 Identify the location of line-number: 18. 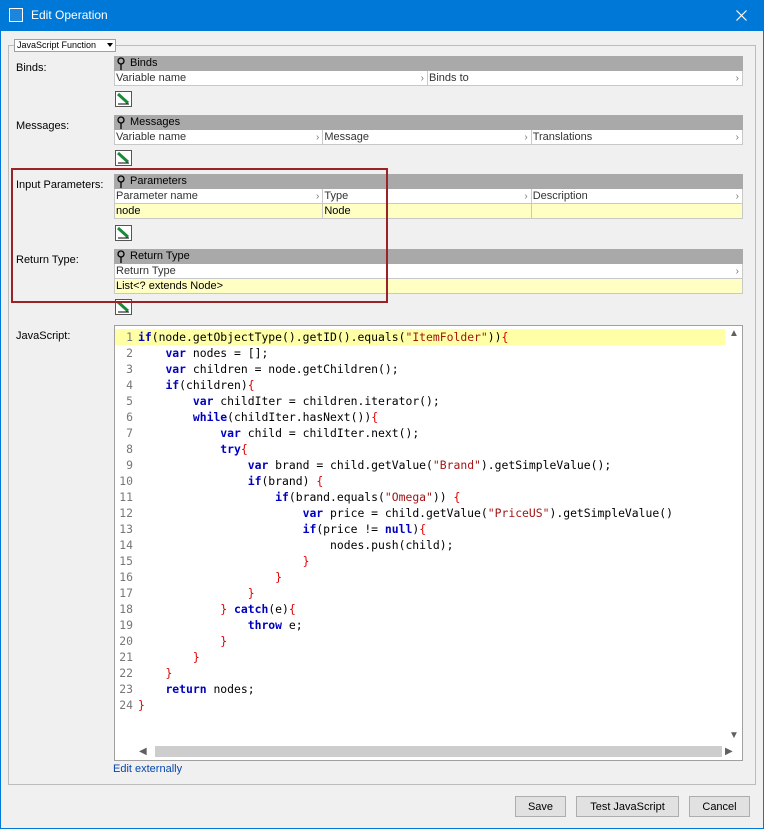
(126, 609).